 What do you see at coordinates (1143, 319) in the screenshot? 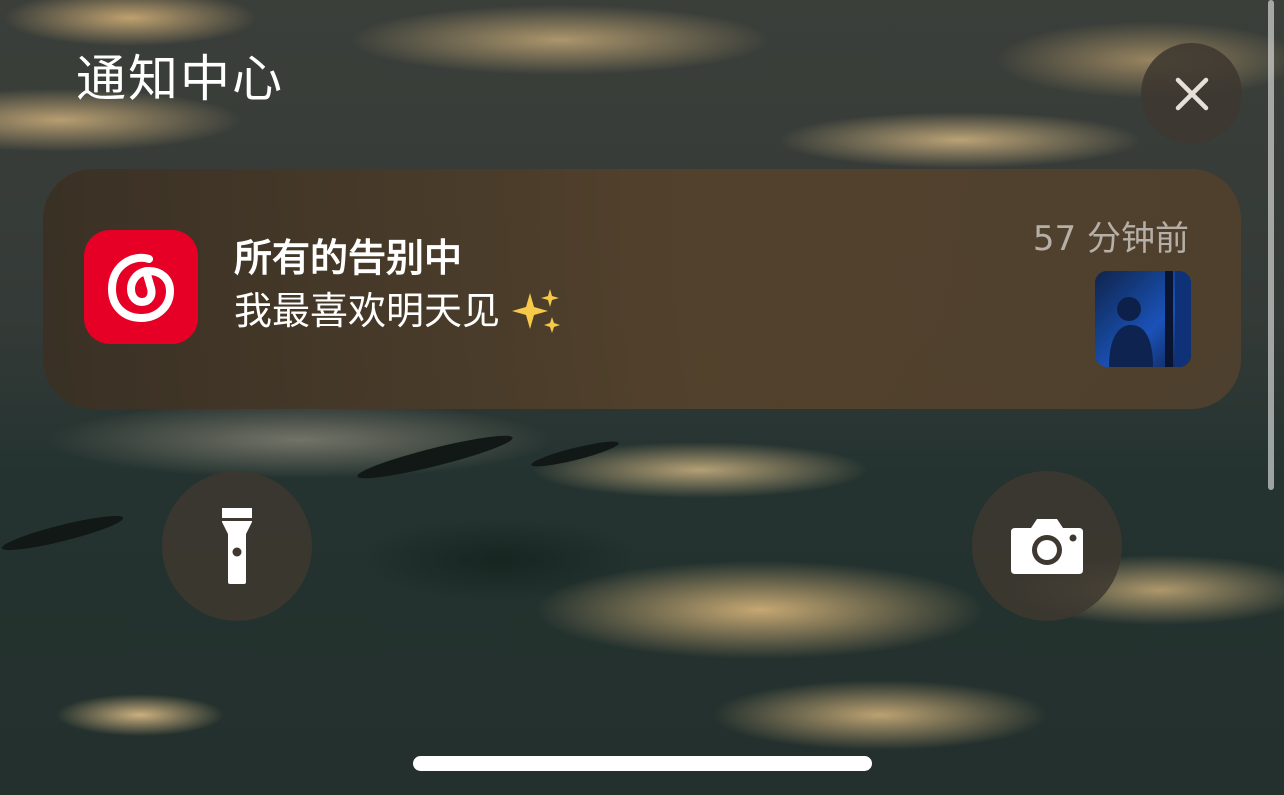
I see `album-art-thumbnail` at bounding box center [1143, 319].